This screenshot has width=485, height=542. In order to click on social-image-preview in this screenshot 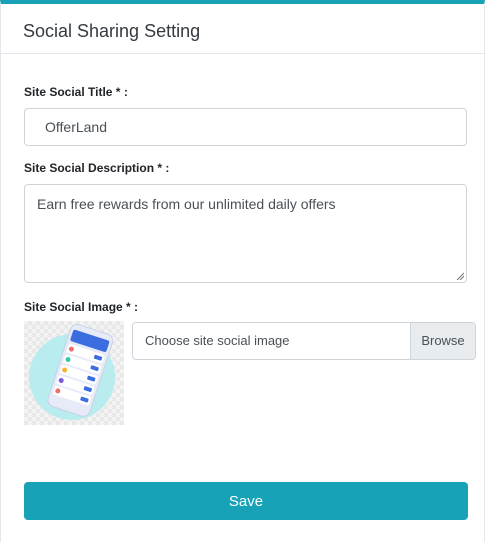, I will do `click(74, 373)`.